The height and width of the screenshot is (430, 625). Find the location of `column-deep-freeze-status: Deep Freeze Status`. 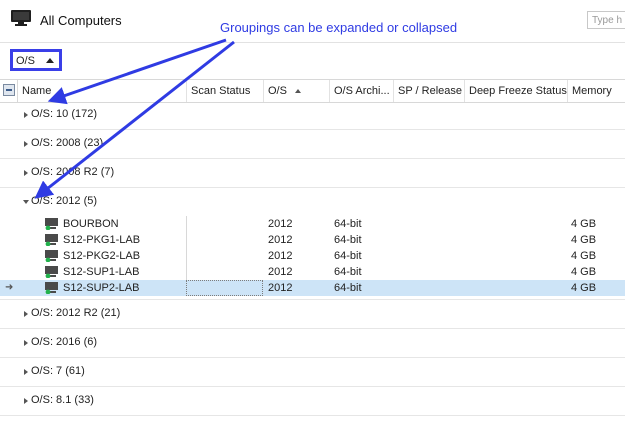

column-deep-freeze-status: Deep Freeze Status is located at coordinates (515, 91).